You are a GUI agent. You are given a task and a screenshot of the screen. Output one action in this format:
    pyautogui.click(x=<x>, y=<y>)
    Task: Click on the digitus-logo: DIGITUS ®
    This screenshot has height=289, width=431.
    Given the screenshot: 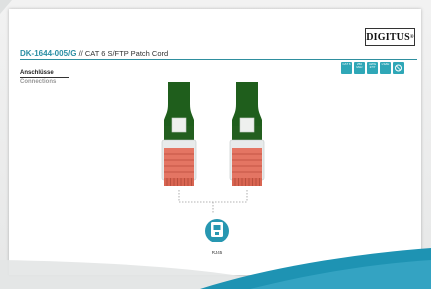 What is the action you would take?
    pyautogui.click(x=390, y=37)
    